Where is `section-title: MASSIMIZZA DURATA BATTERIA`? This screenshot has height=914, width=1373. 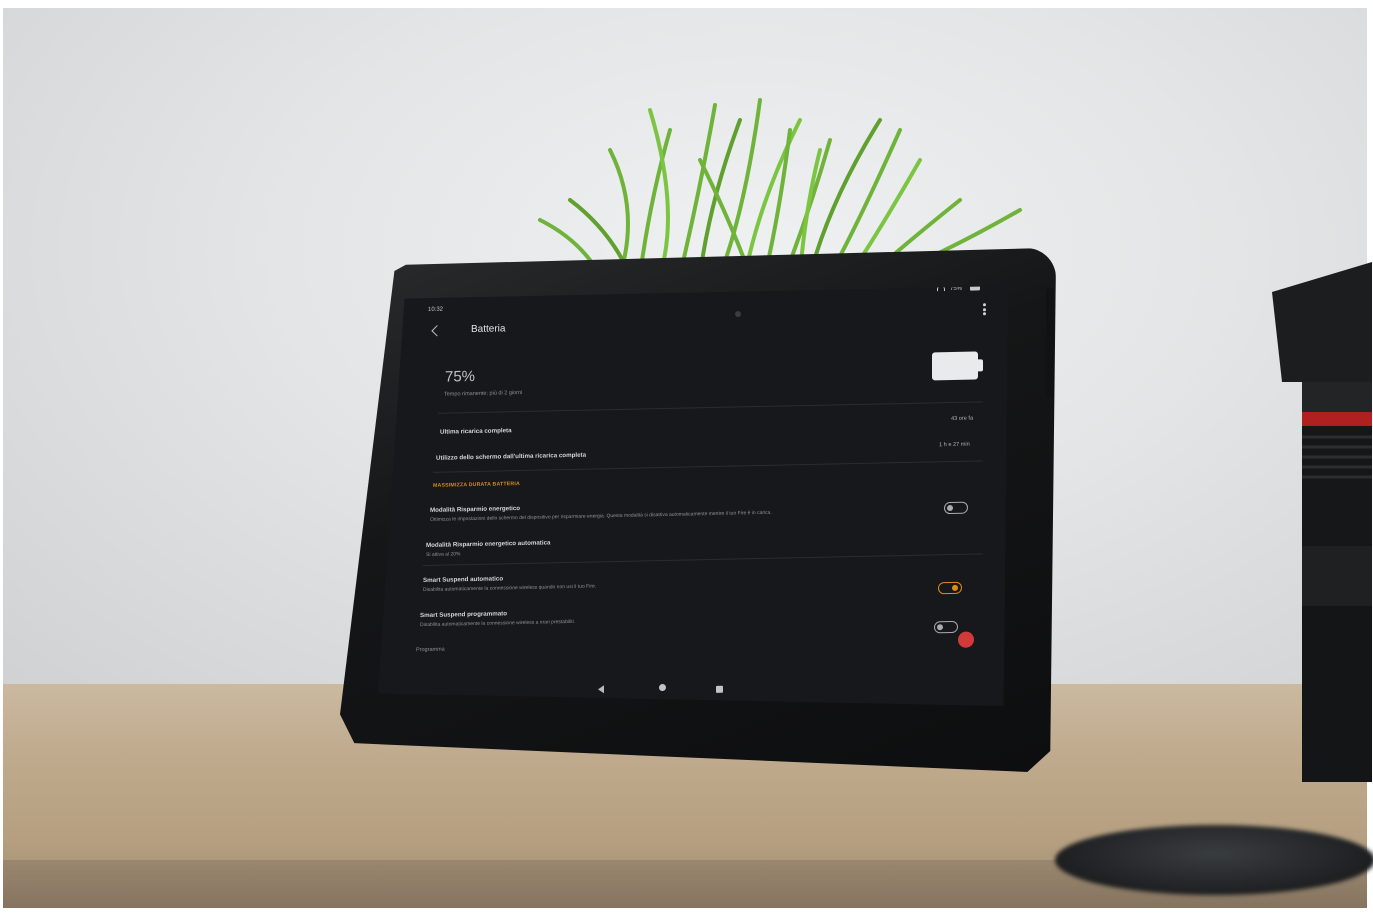 section-title: MASSIMIZZA DURATA BATTERIA is located at coordinates (476, 485).